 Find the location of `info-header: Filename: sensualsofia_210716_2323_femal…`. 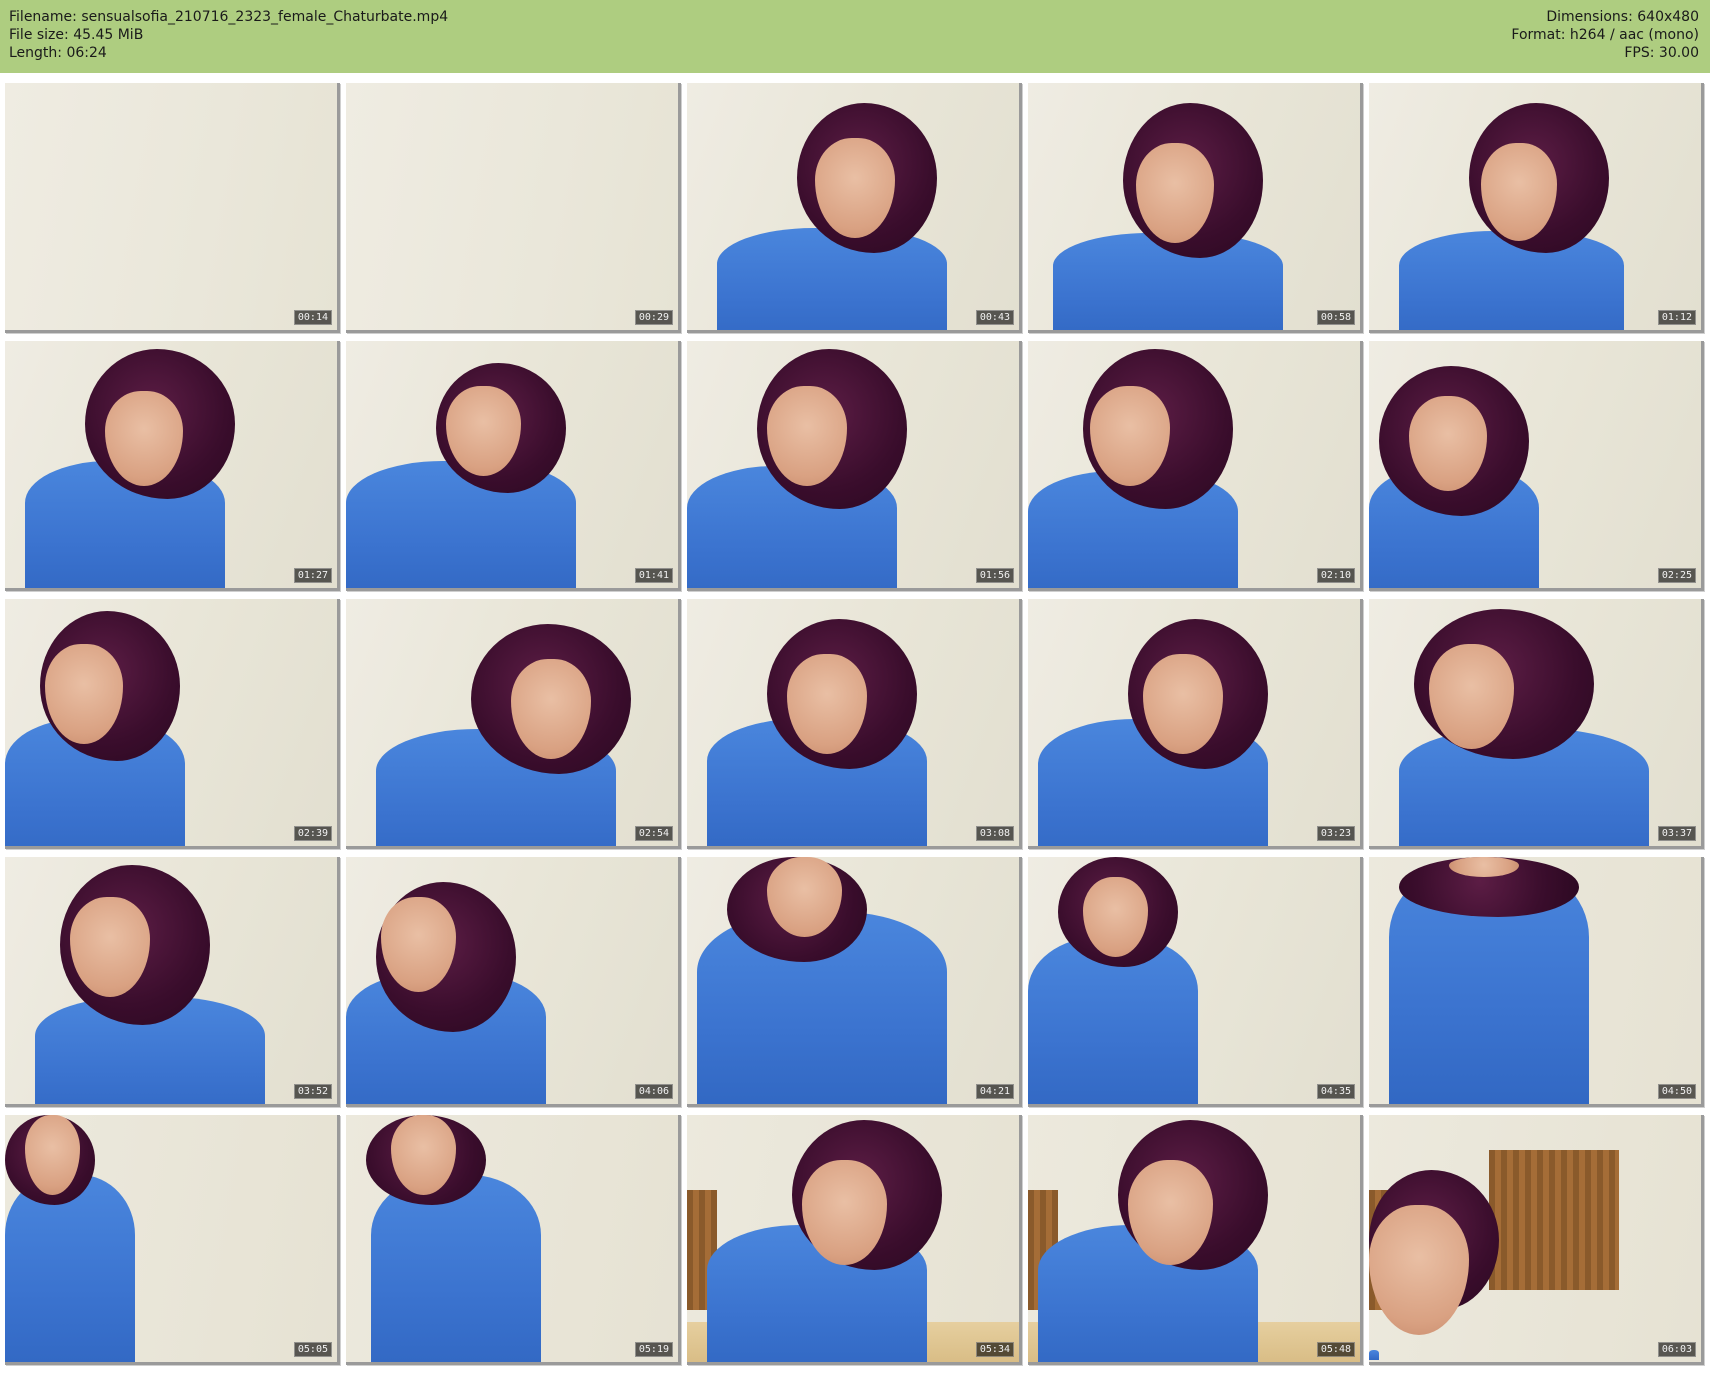

info-header: Filename: sensualsofia_210716_2323_femal… is located at coordinates (855, 36).